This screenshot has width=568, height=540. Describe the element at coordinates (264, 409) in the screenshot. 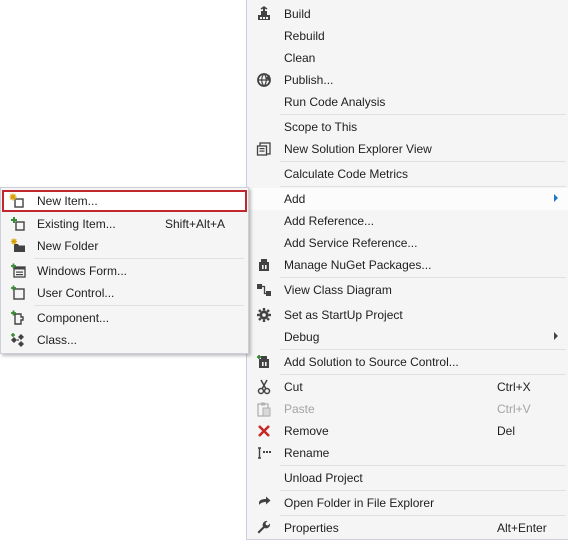

I see `paste-icon` at that location.